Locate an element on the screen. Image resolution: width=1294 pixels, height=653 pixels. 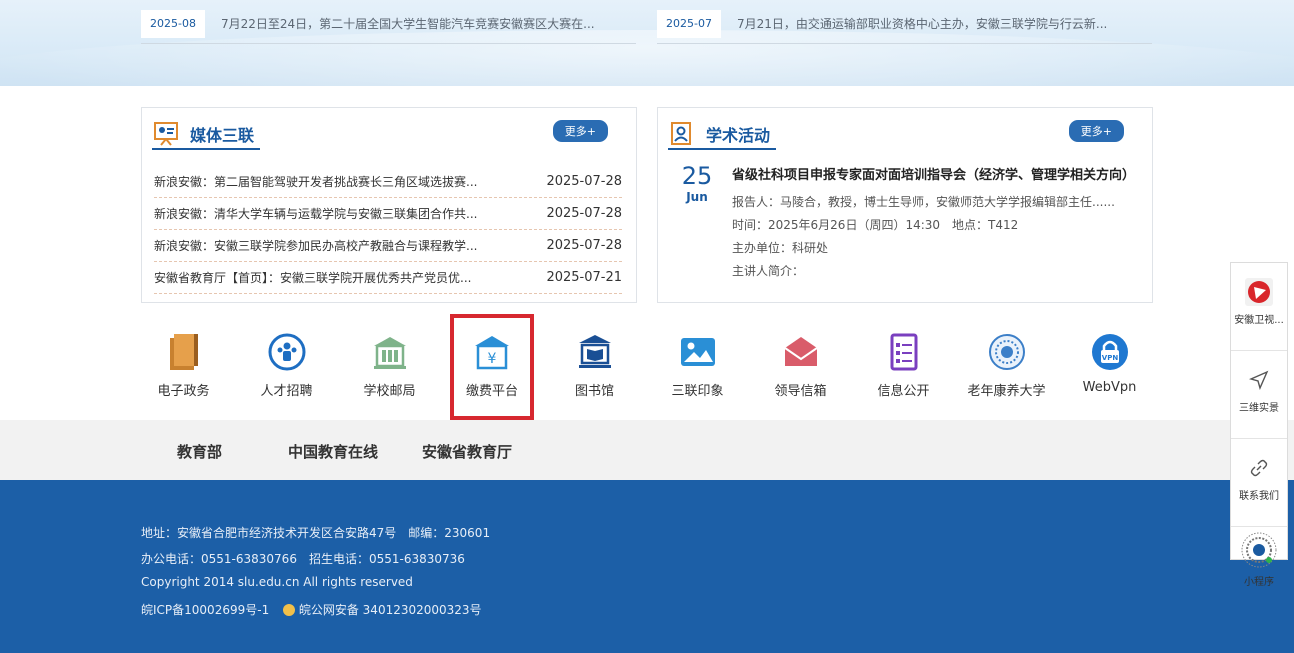
footer-address: 地址：安徽省合肥市经济技术开发区合安路47号 邮编：230601 is located at coordinates (316, 533).